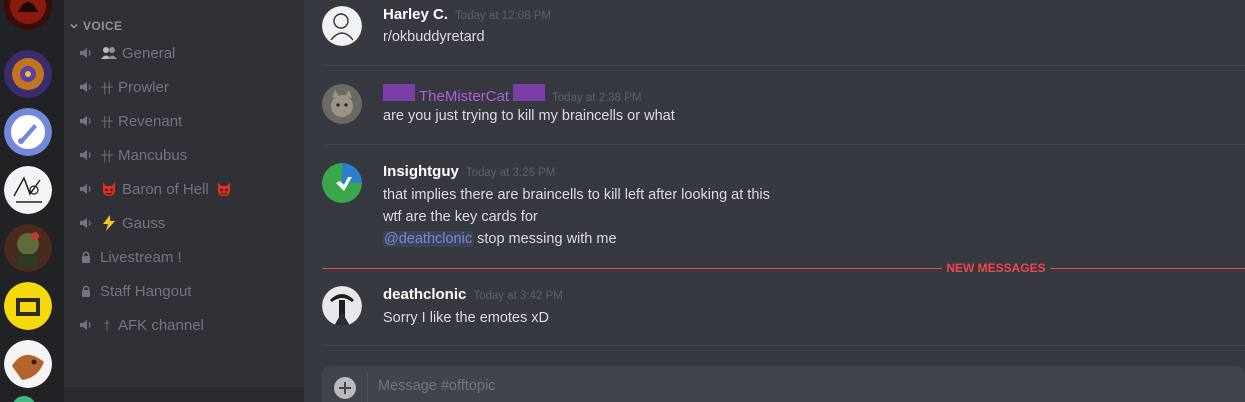 This screenshot has height=402, width=1245. I want to click on lightning-icon, so click(109, 223).